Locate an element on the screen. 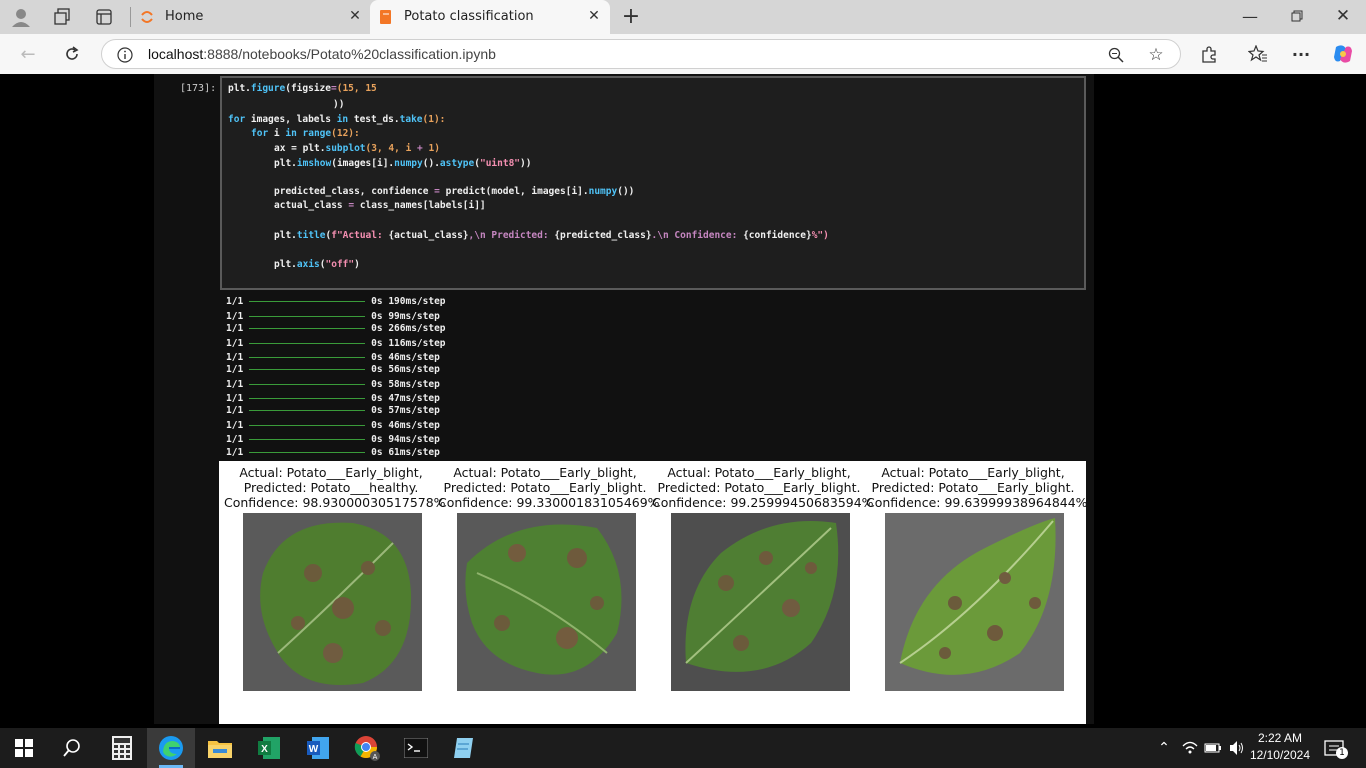  clock-time: 2:22 AM is located at coordinates (1279, 738).